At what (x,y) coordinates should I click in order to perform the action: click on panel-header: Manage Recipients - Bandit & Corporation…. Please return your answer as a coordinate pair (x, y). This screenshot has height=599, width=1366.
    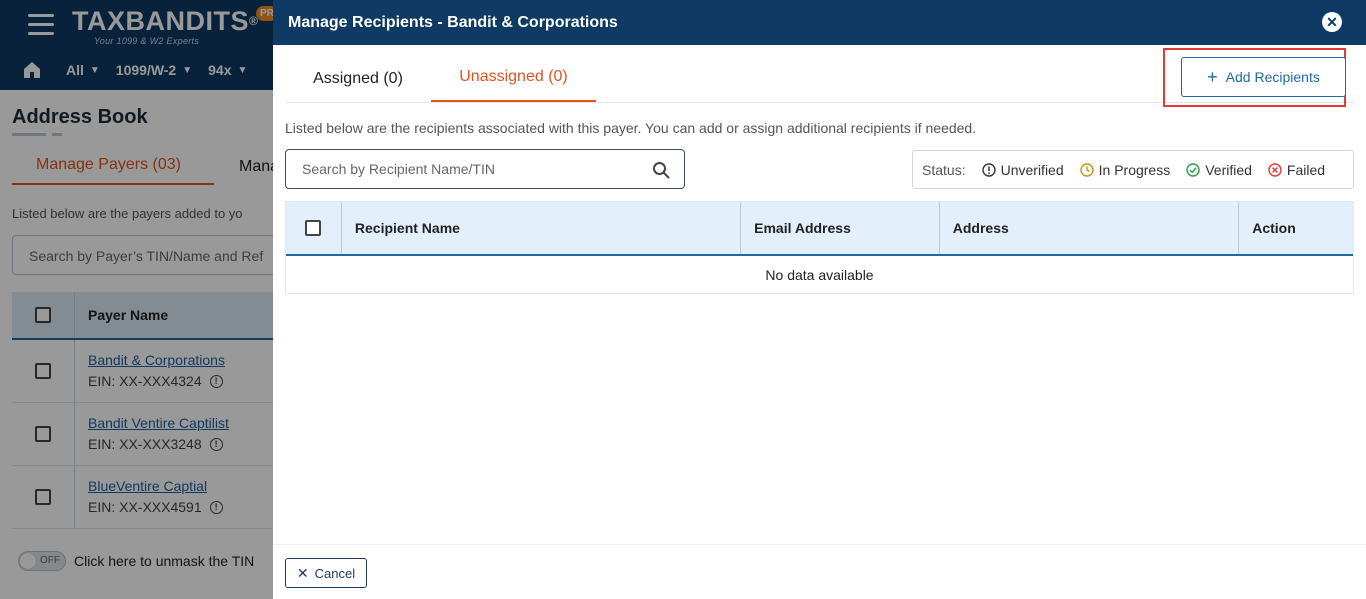
    Looking at the image, I should click on (819, 22).